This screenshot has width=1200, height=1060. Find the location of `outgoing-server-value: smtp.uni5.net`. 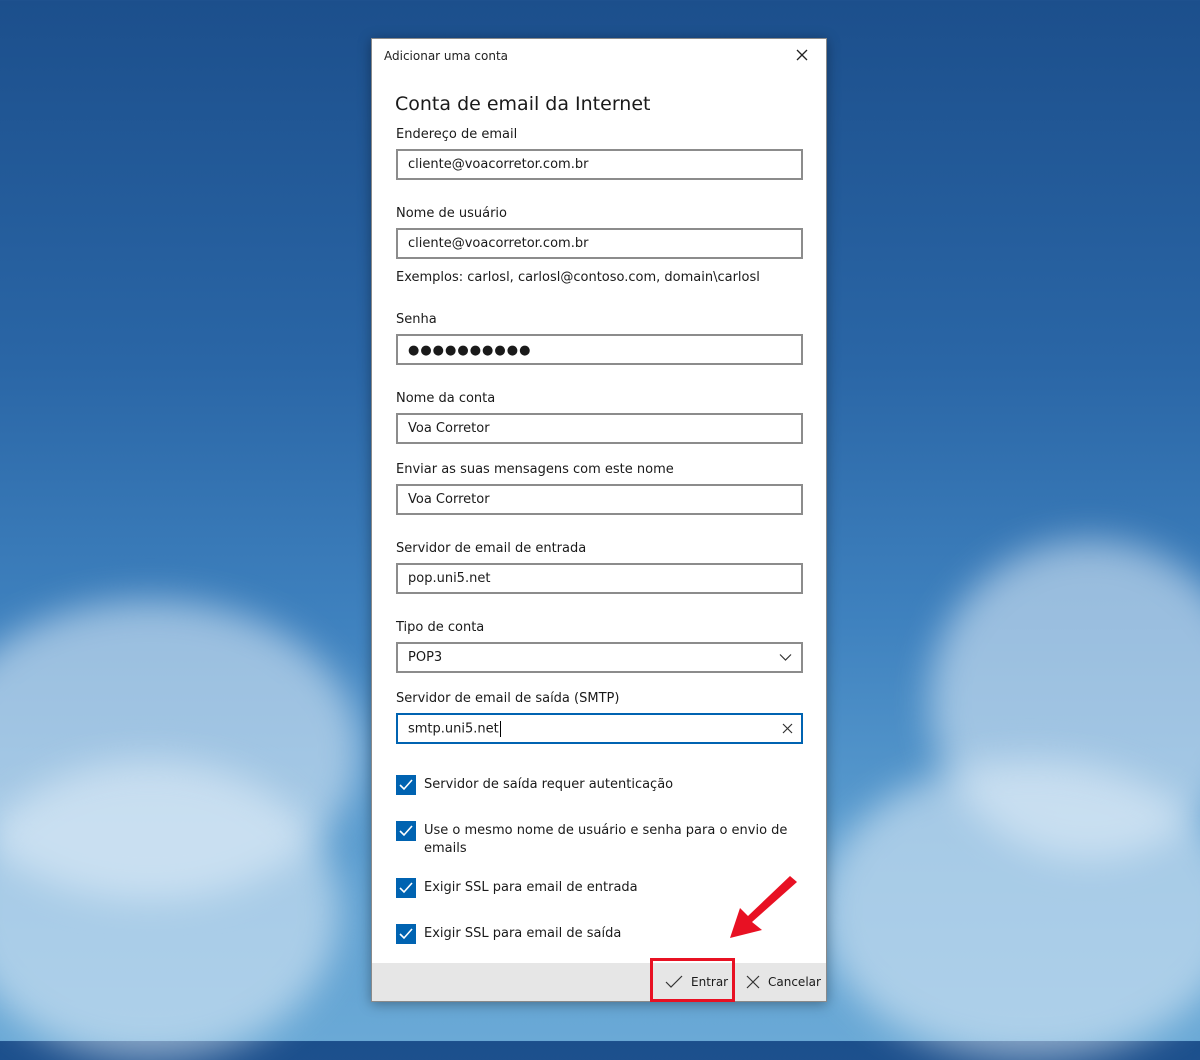

outgoing-server-value: smtp.uni5.net is located at coordinates (453, 729).